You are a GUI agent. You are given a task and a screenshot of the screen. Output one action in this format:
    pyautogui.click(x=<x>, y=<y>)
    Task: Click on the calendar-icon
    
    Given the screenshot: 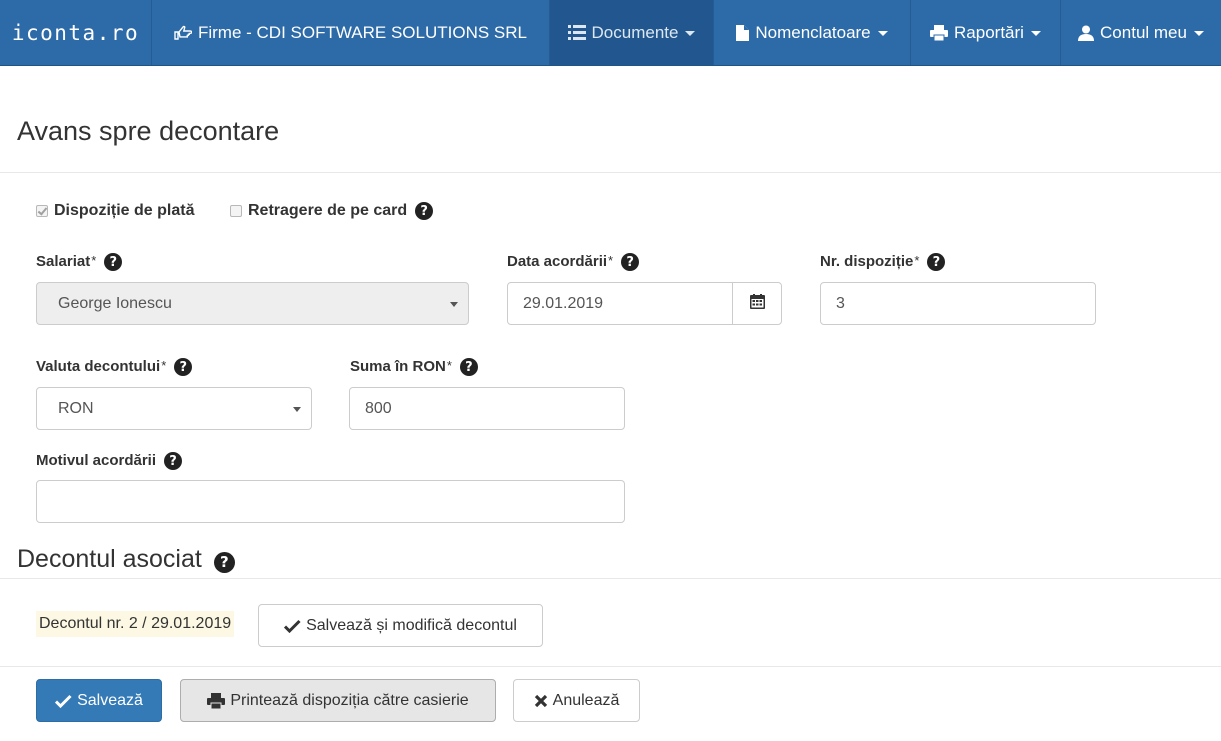 What is the action you would take?
    pyautogui.click(x=757, y=303)
    